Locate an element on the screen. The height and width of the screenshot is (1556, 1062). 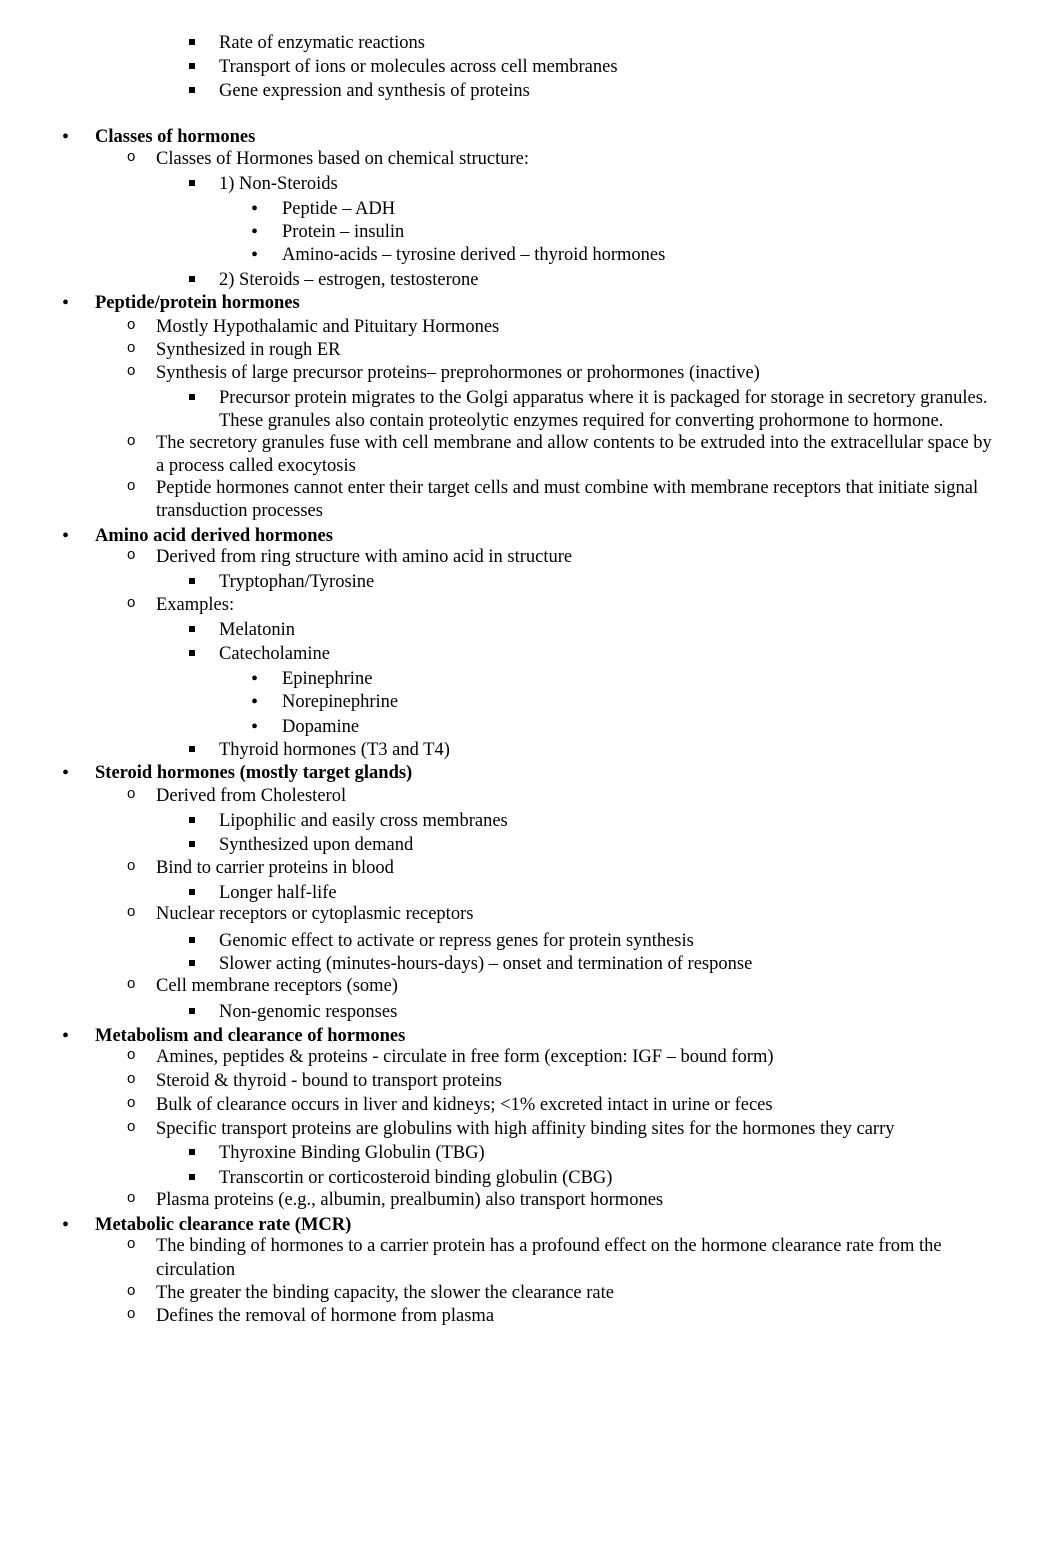
list-item-text: Bind to carrier proteins in blood is located at coordinates (275, 868).